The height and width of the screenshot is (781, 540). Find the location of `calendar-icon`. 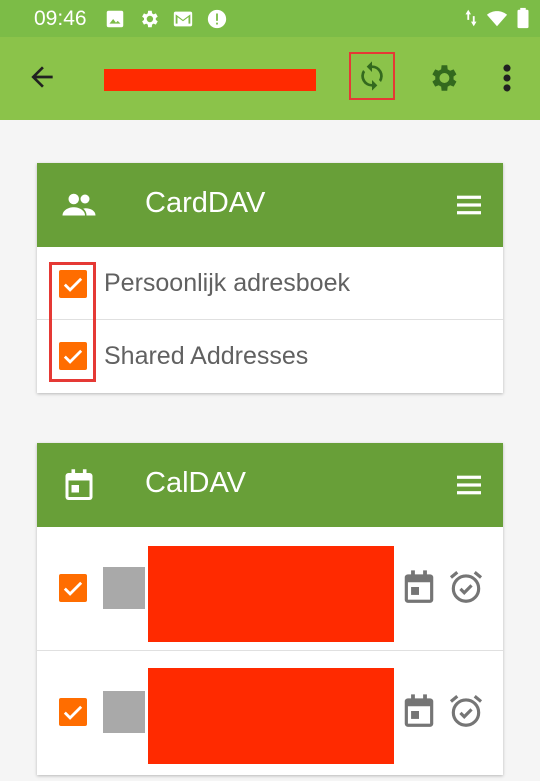

calendar-icon is located at coordinates (79, 484).